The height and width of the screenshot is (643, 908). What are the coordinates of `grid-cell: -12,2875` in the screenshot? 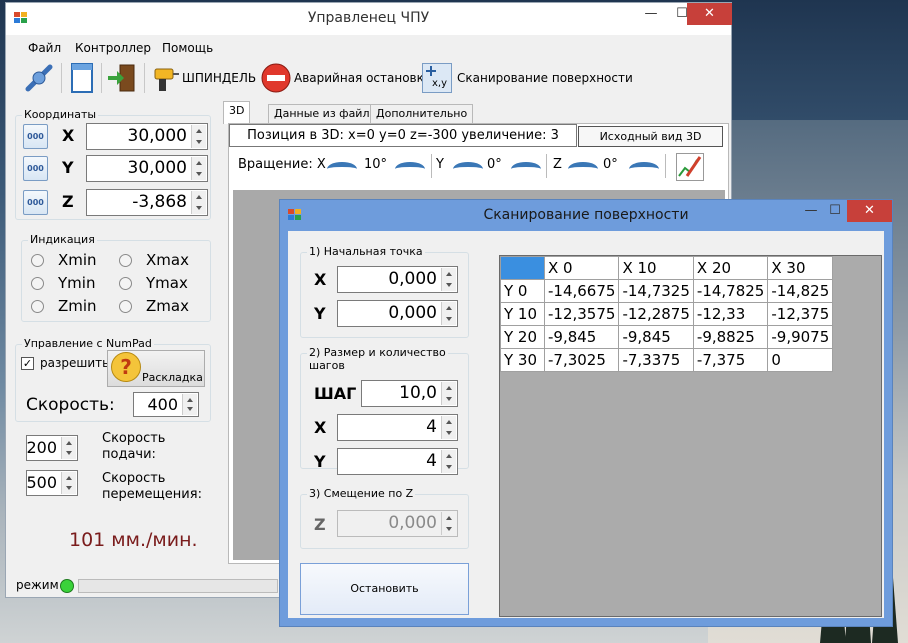 It's located at (656, 314).